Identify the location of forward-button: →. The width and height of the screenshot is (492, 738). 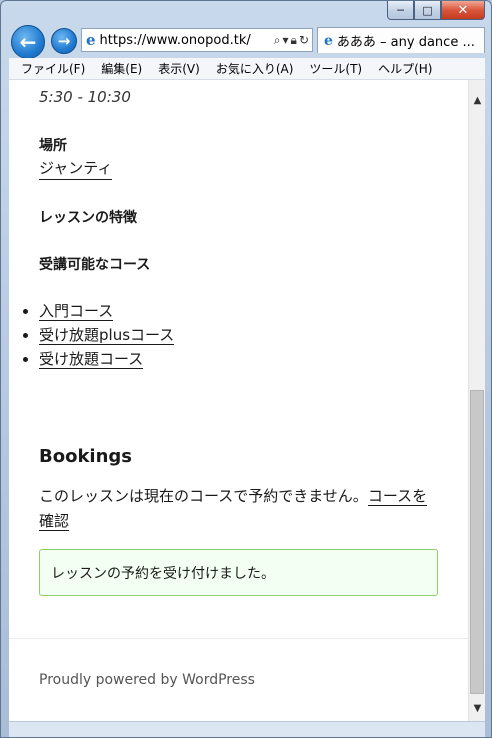
(64, 41).